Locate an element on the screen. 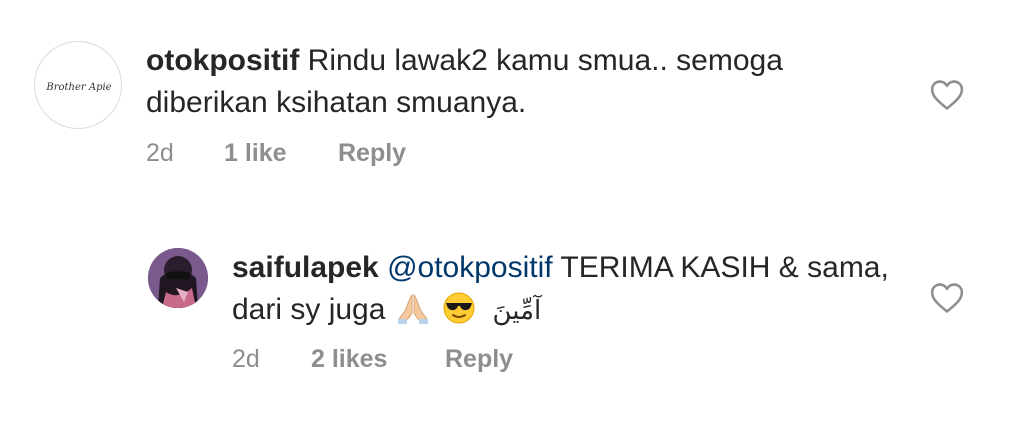  avatar-saifulapek is located at coordinates (178, 278).